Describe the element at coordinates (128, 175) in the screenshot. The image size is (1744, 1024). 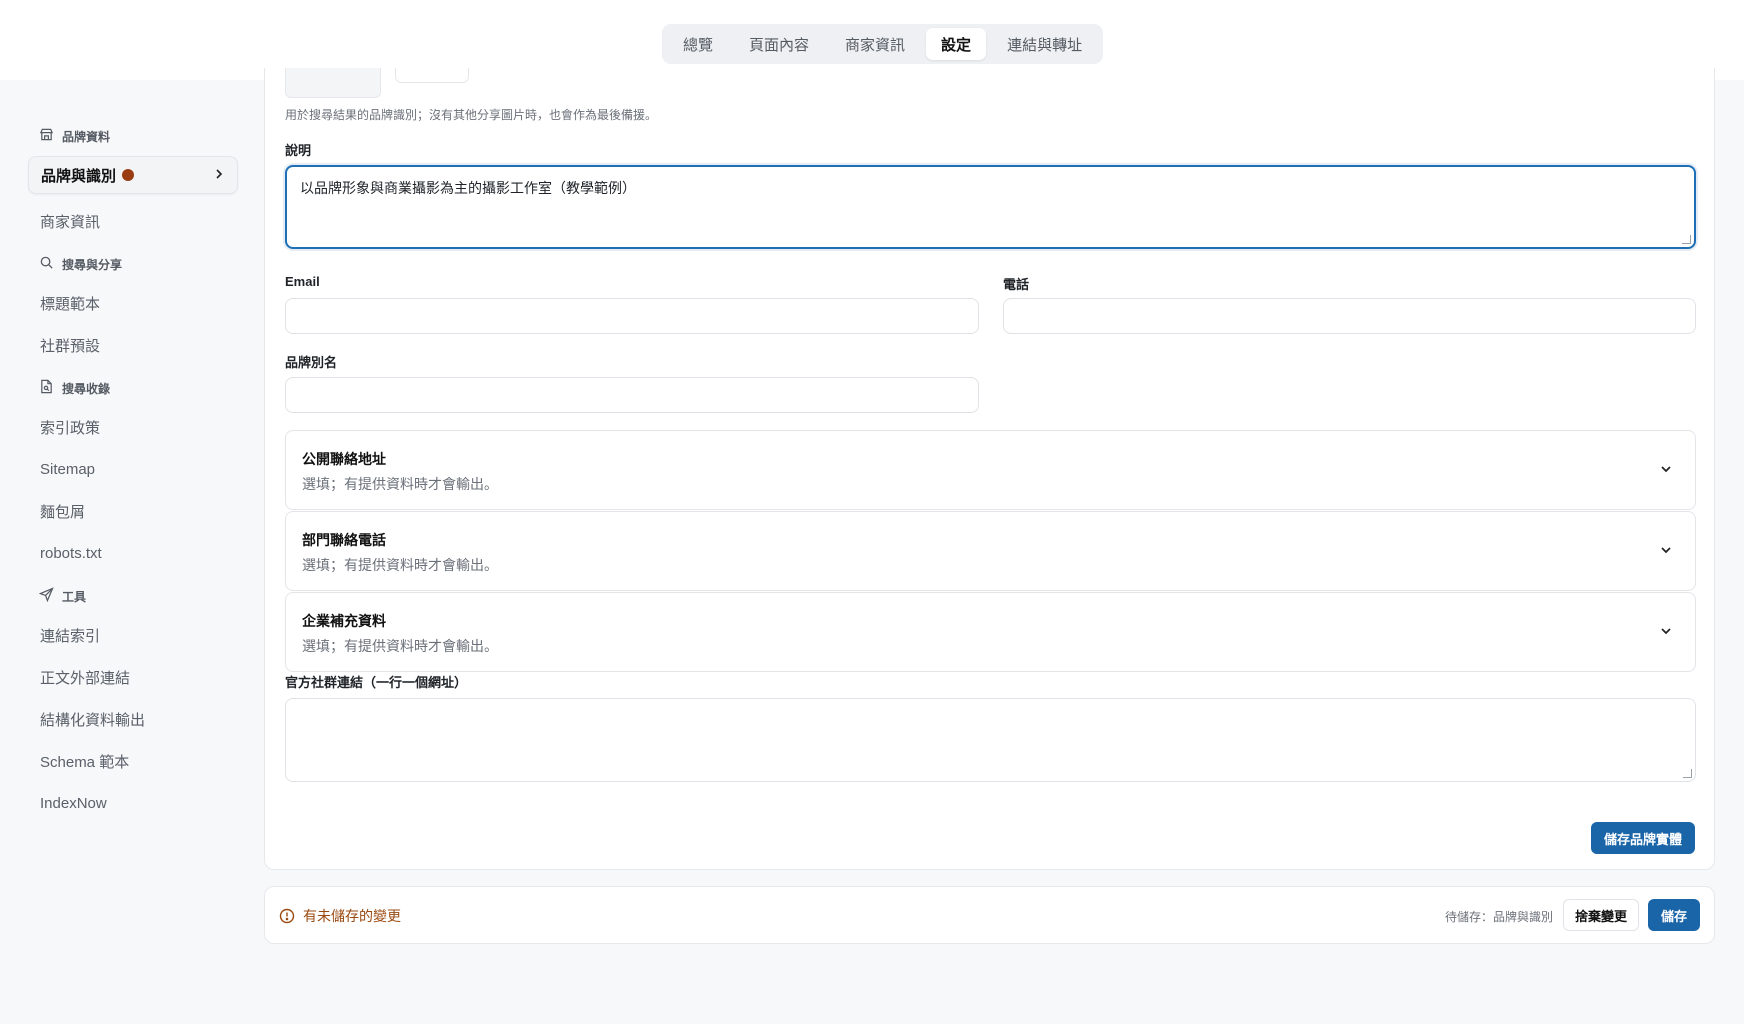
I see `unsaved-indicator-dot` at that location.